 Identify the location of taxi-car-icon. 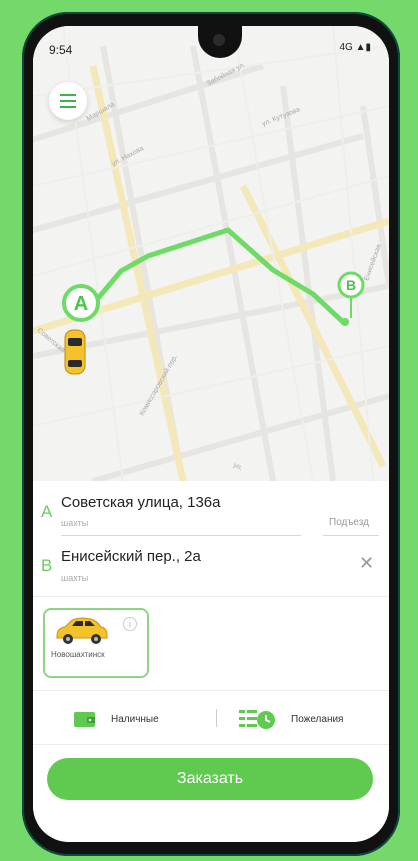
(75, 352).